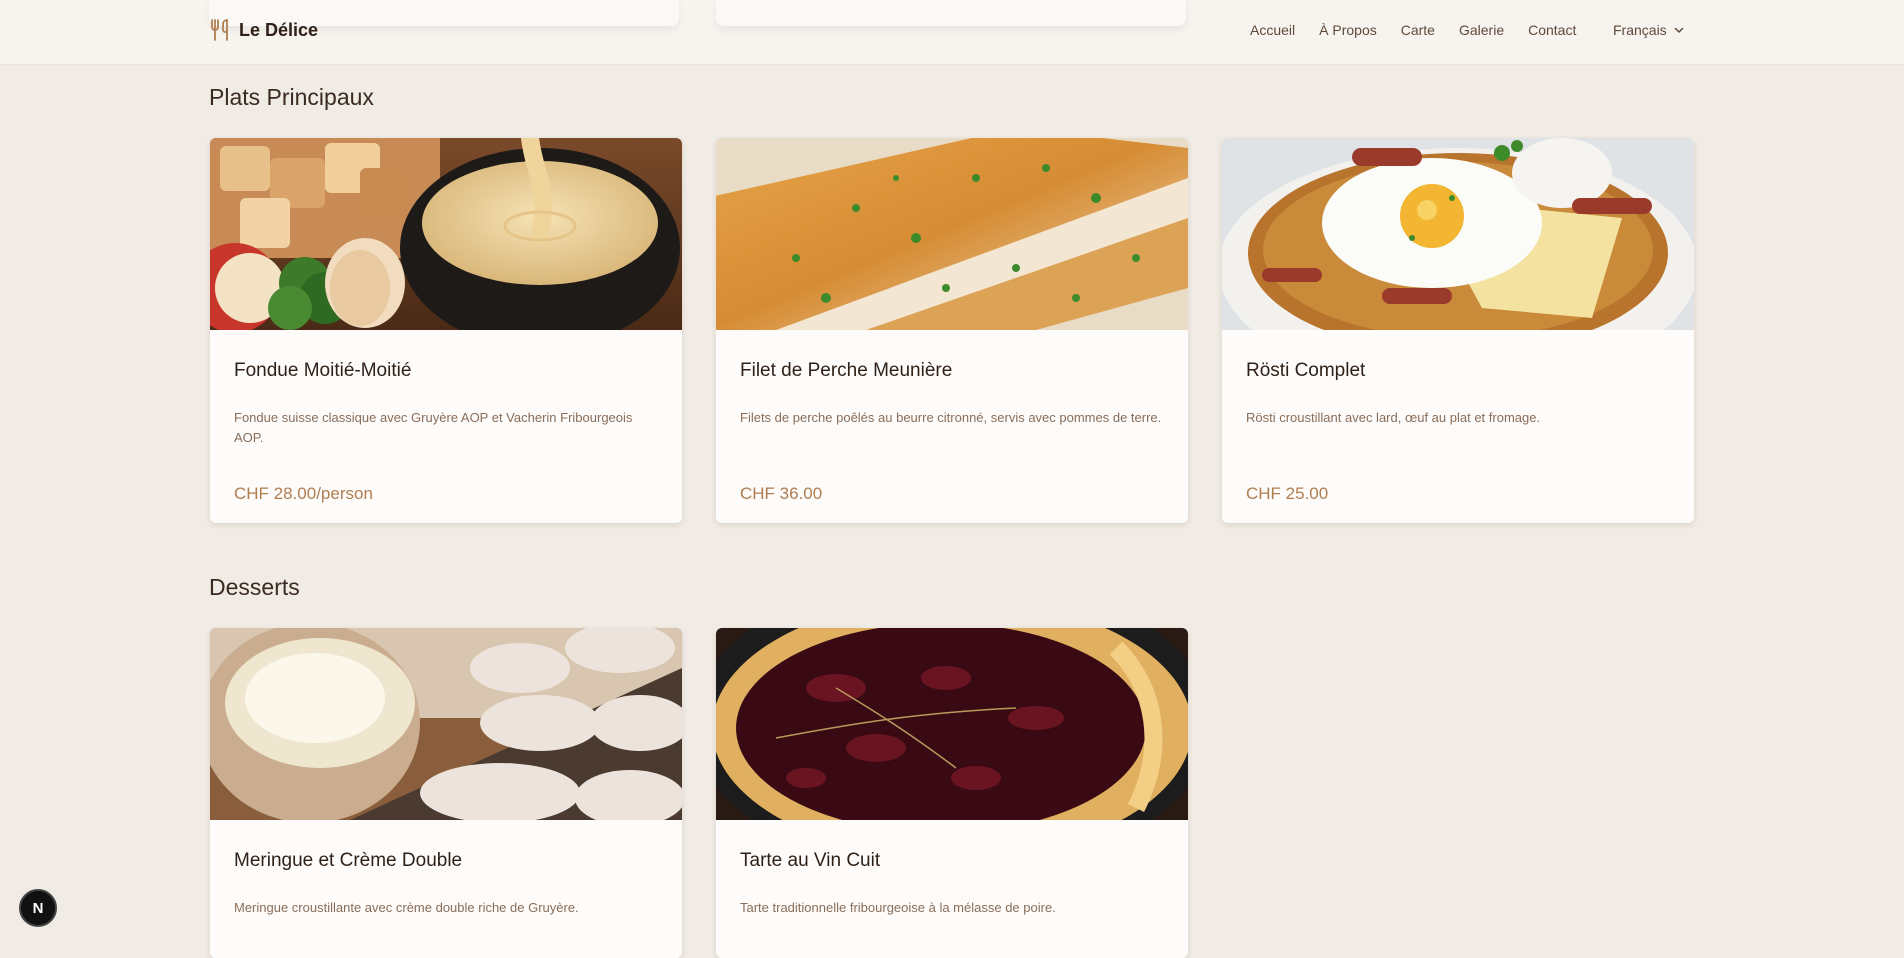 The width and height of the screenshot is (1904, 958). I want to click on nav-a-propos: À Propos, so click(1348, 30).